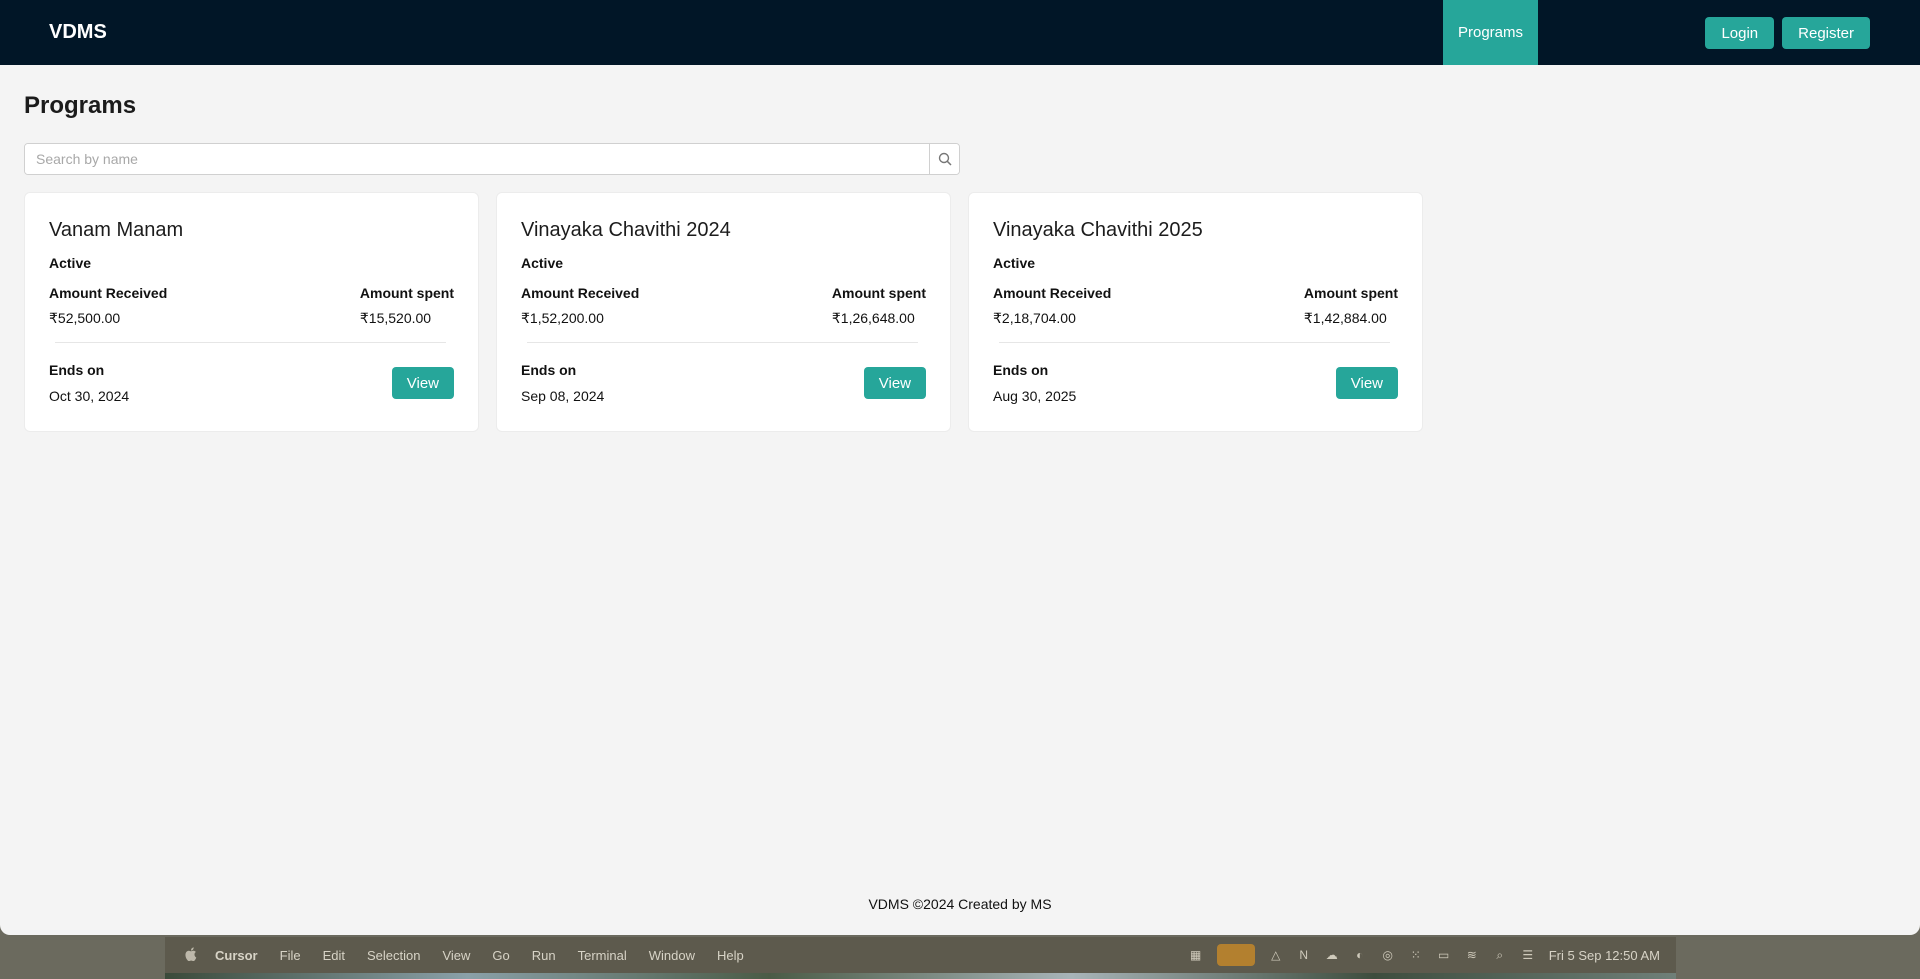  I want to click on search-icon, so click(945, 159).